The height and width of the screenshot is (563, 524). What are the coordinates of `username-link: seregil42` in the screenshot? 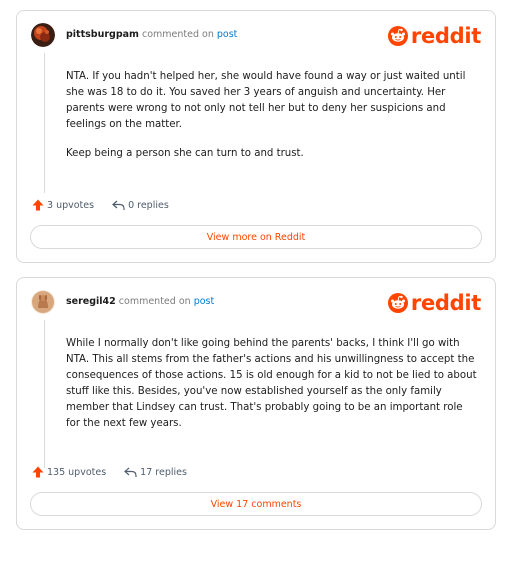 It's located at (91, 301).